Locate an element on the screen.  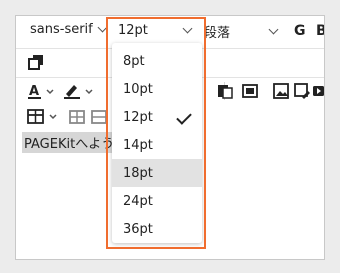
svg-text: A is located at coordinates (34, 91).